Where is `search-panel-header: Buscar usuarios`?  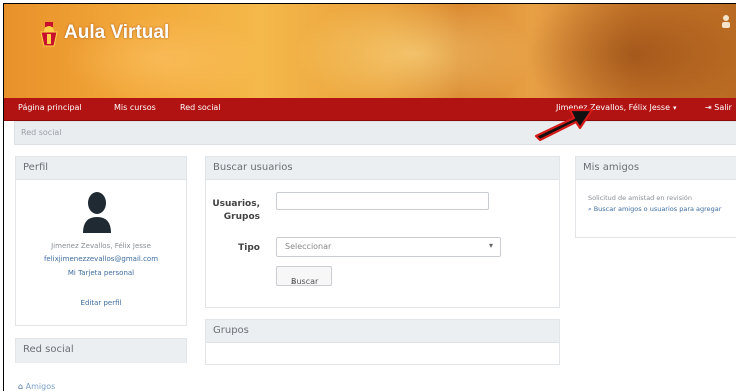
search-panel-header: Buscar usuarios is located at coordinates (382, 168).